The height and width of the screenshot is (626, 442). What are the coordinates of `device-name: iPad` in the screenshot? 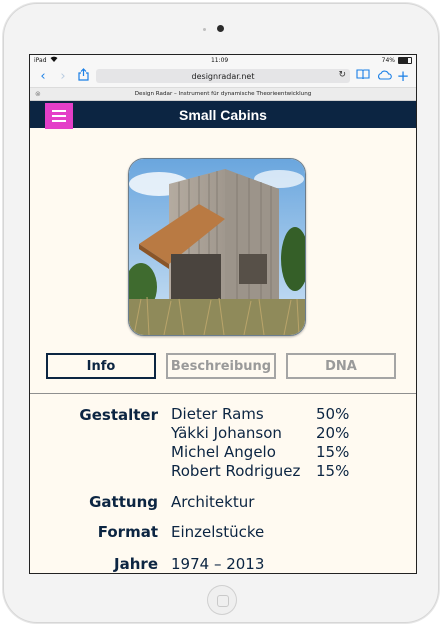 It's located at (40, 60).